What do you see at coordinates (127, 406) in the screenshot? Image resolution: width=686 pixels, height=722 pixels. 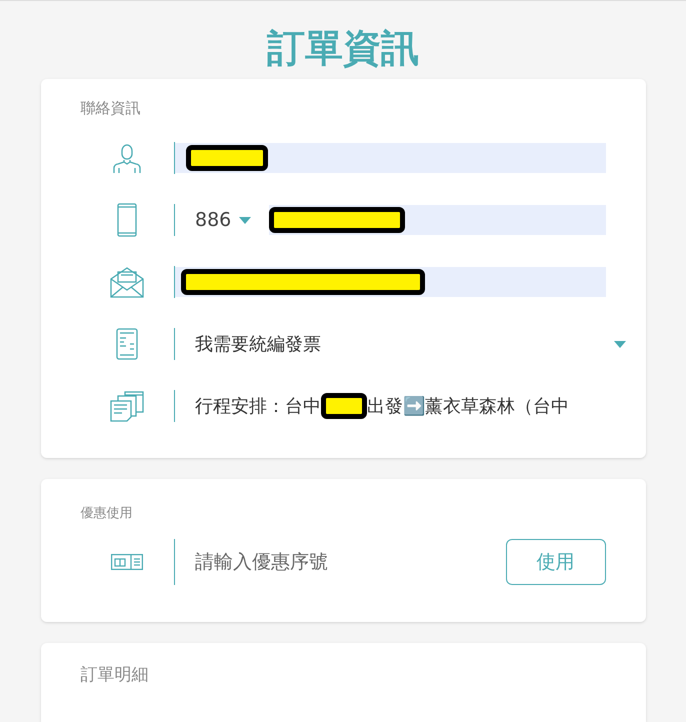 I see `documents-icon` at bounding box center [127, 406].